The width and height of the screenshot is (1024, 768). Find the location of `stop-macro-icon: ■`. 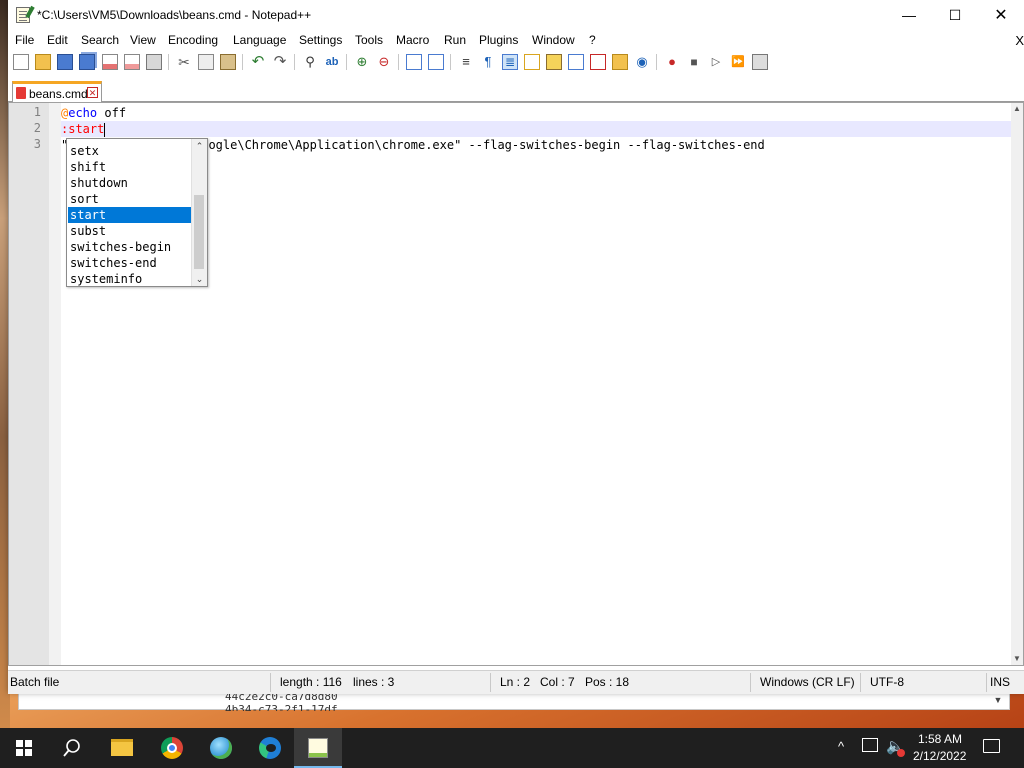

stop-macro-icon: ■ is located at coordinates (694, 62).